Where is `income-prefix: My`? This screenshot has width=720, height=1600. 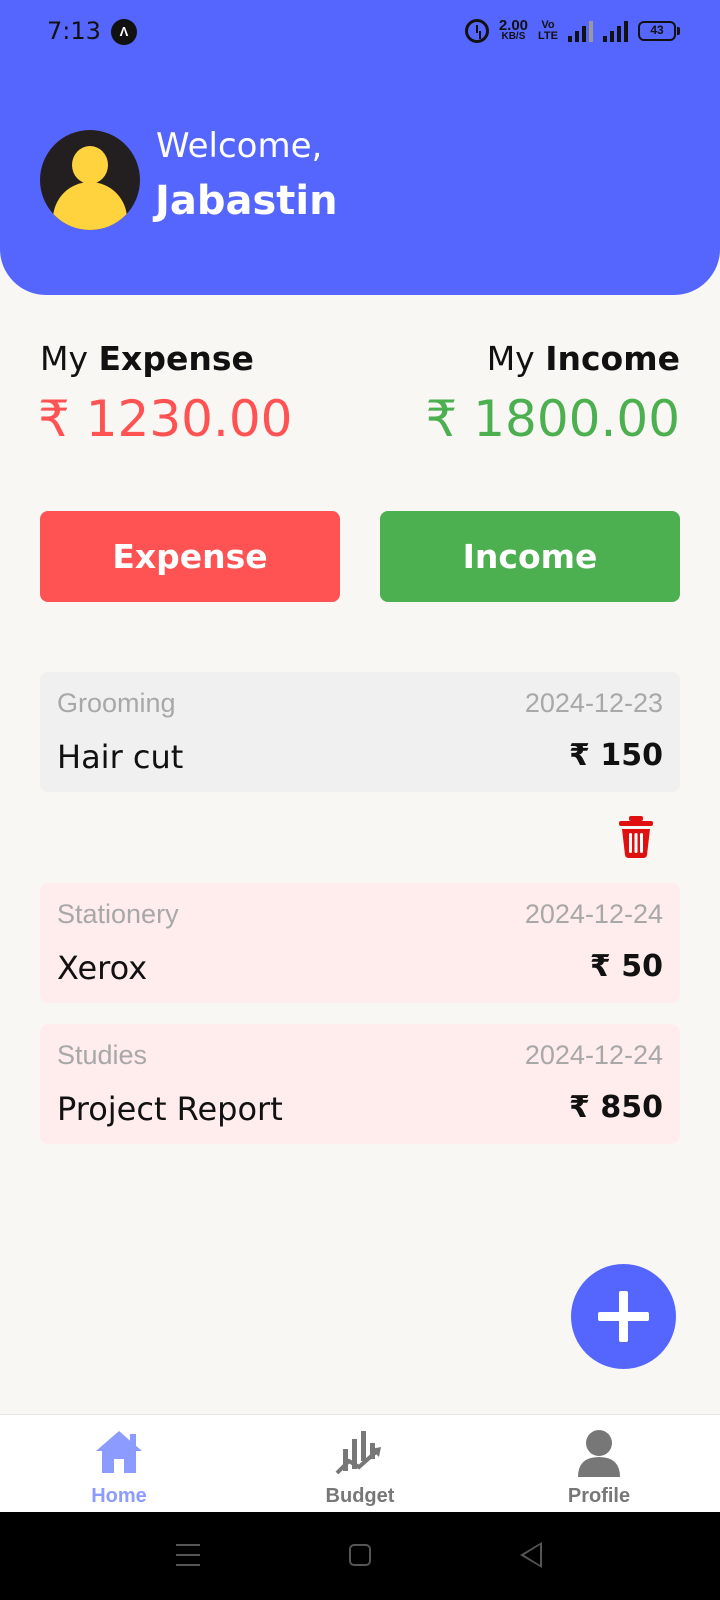 income-prefix: My is located at coordinates (510, 358).